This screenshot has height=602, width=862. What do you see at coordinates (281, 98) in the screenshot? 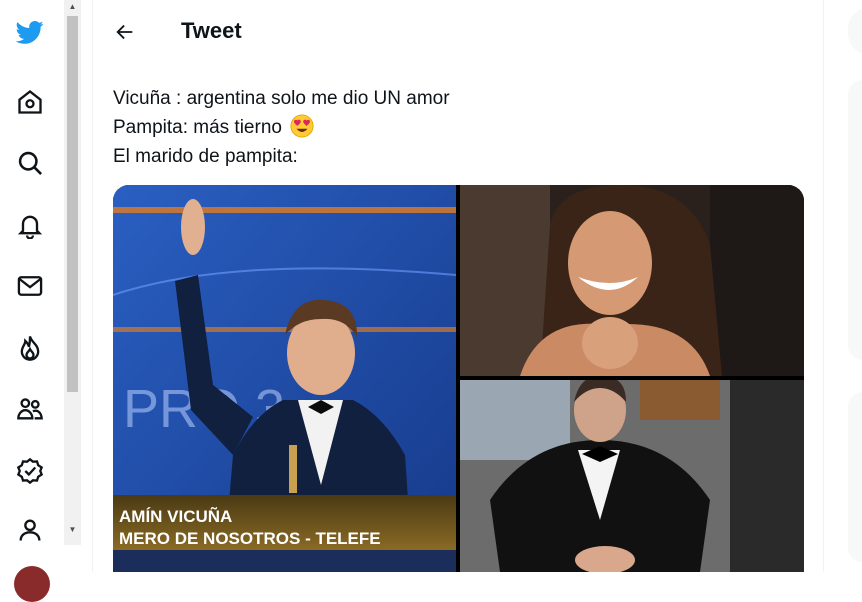
I see `tweet-line-1: Vicuña : argentina solo me dio UN amor` at bounding box center [281, 98].